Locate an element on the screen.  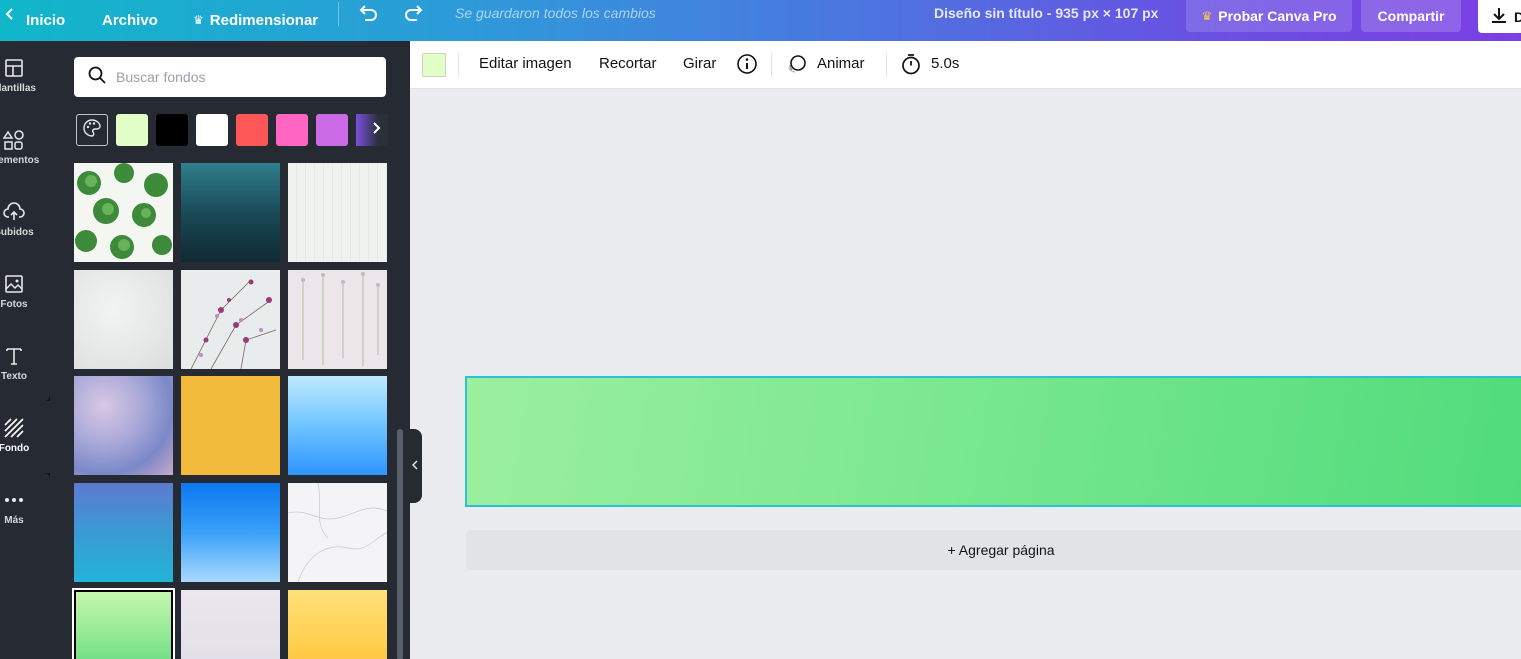
duration-button: 5.0s is located at coordinates (945, 63).